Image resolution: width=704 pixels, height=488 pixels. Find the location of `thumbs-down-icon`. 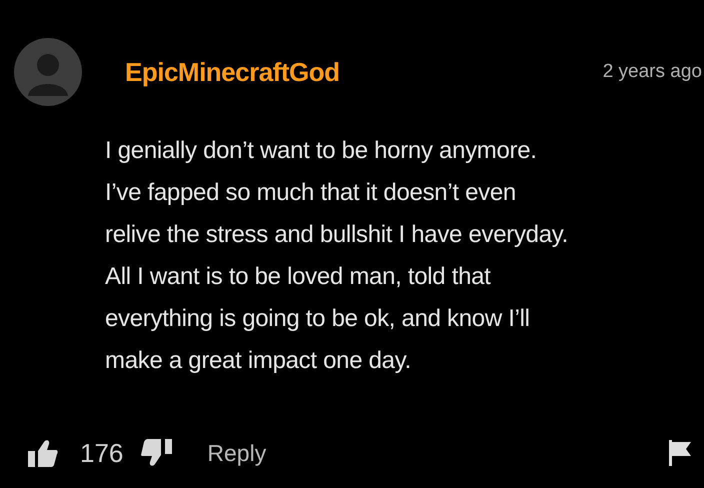

thumbs-down-icon is located at coordinates (157, 453).